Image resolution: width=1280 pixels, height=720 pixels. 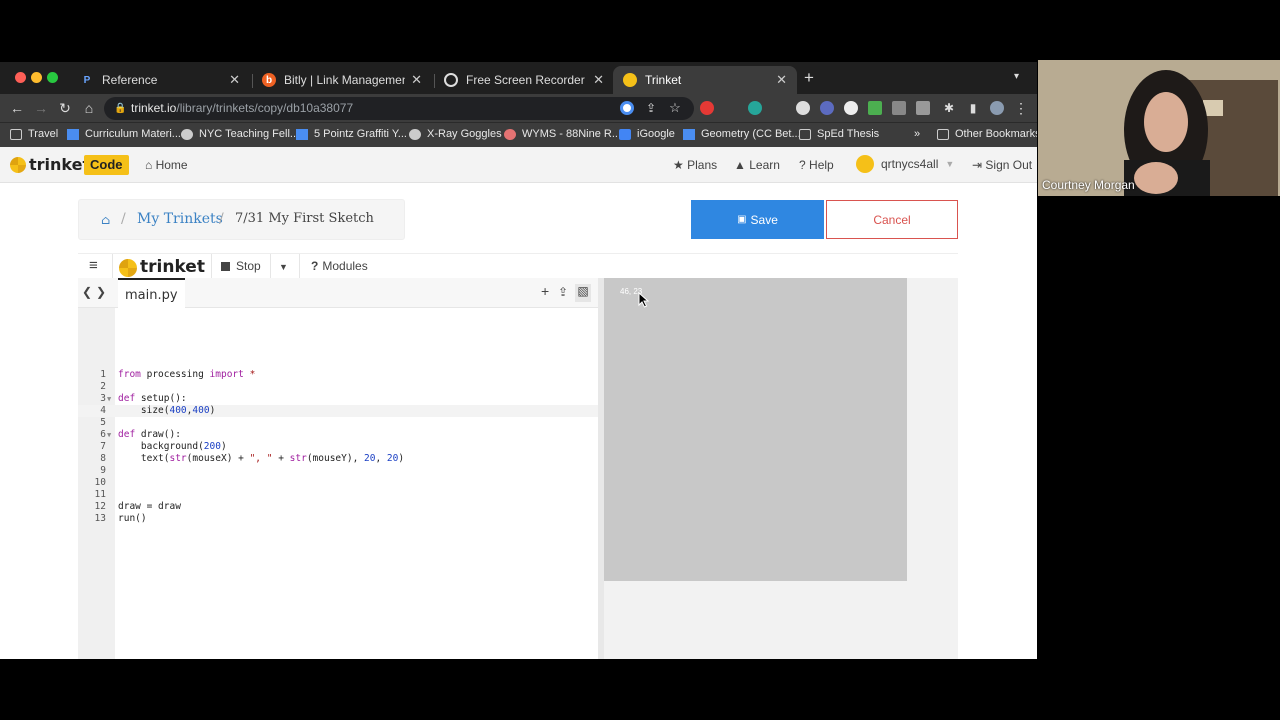 I want to click on browser-tab-screen-recorder: Free Screen Recorder - No Ac ✕, so click(x=524, y=80).